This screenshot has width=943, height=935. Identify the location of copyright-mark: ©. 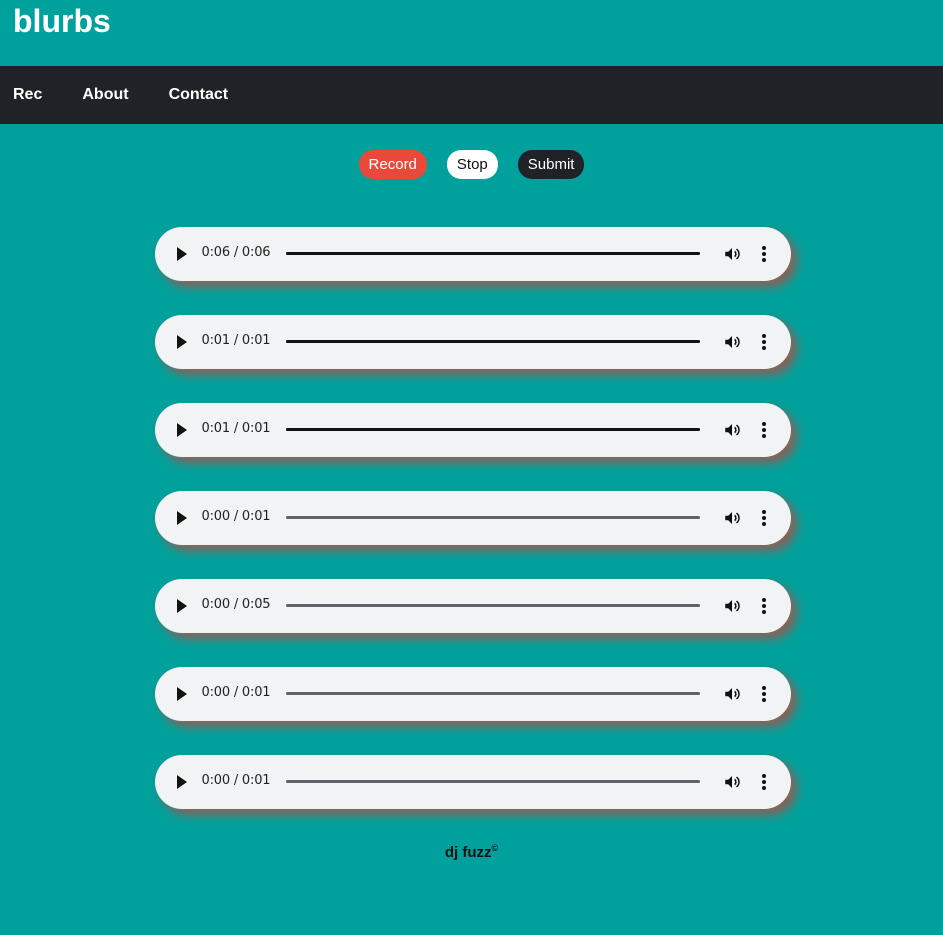
(495, 848).